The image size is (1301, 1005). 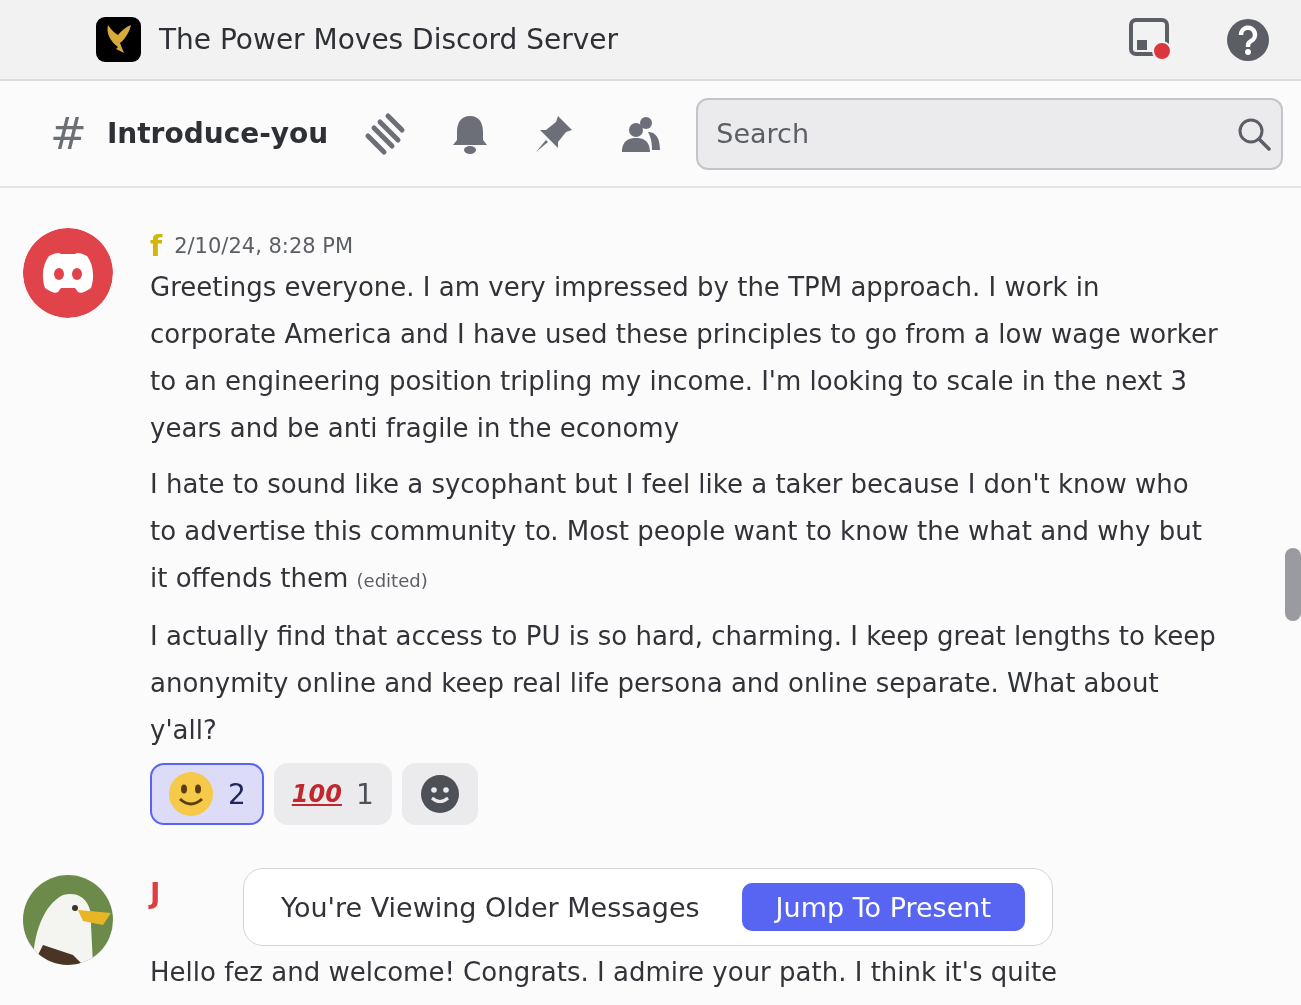 What do you see at coordinates (470, 133) in the screenshot?
I see `bell-icon` at bounding box center [470, 133].